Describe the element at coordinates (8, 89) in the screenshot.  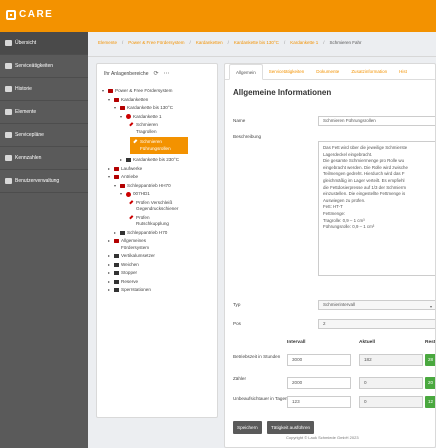
I see `history-icon` at that location.